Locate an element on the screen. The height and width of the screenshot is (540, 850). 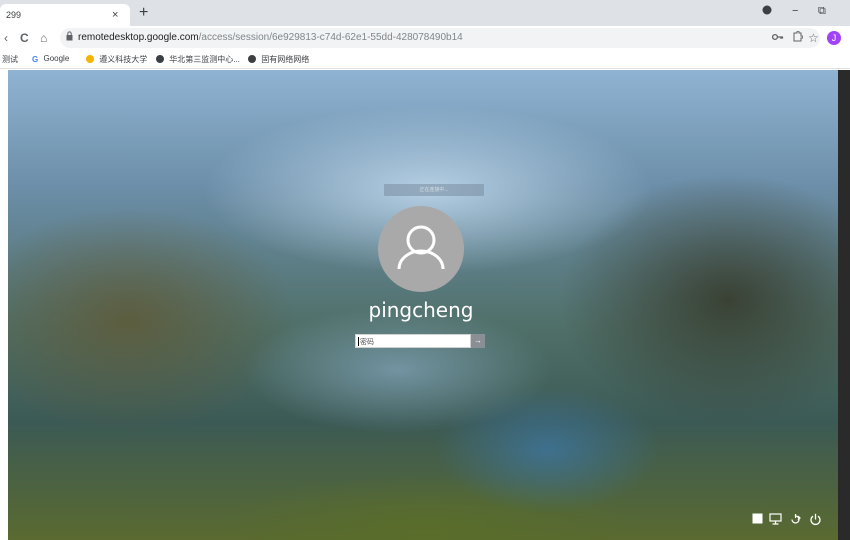
text-caret is located at coordinates (358, 341).